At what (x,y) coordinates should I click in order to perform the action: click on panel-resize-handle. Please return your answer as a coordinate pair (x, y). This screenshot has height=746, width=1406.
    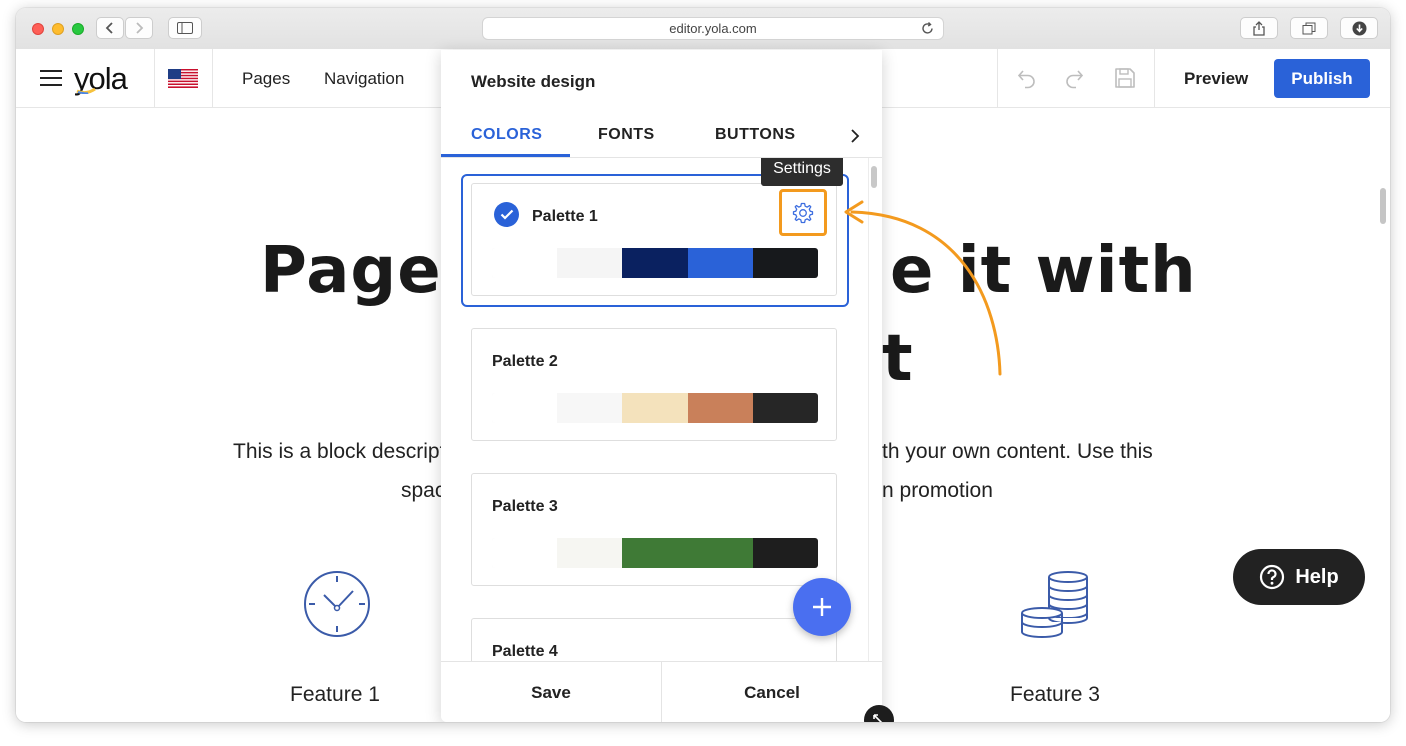
    Looking at the image, I should click on (879, 713).